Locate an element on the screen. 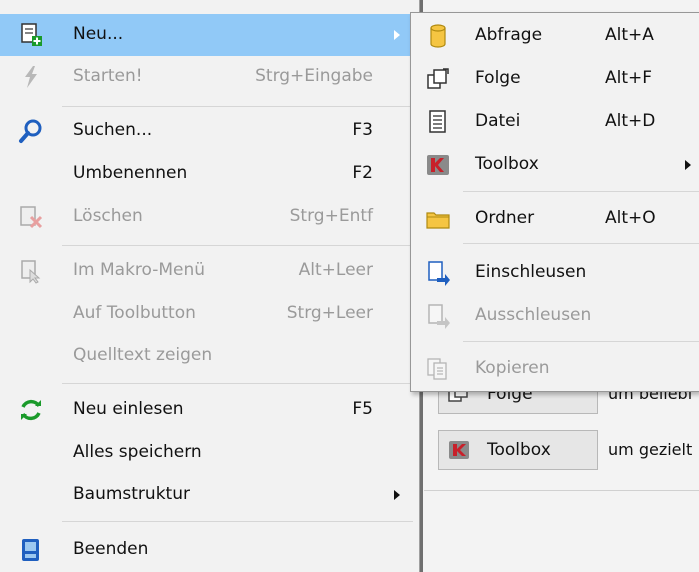 This screenshot has width=699, height=572. background-toolbox-label: Toolbox is located at coordinates (519, 450).